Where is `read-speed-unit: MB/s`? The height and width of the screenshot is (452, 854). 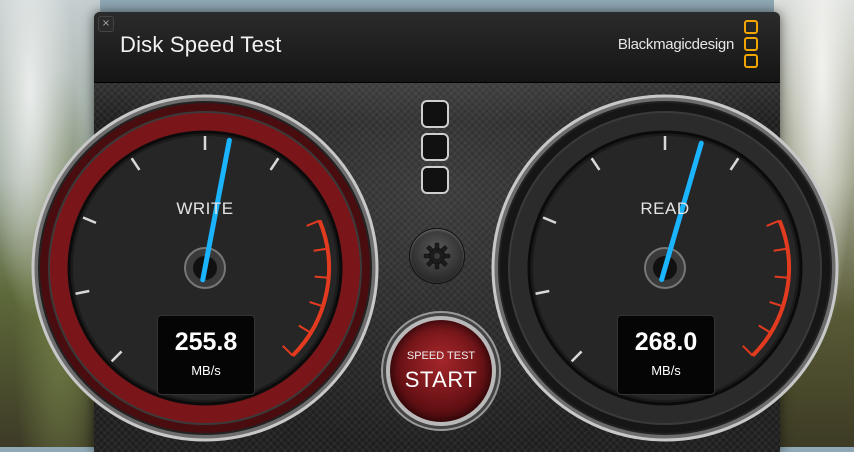 read-speed-unit: MB/s is located at coordinates (666, 370).